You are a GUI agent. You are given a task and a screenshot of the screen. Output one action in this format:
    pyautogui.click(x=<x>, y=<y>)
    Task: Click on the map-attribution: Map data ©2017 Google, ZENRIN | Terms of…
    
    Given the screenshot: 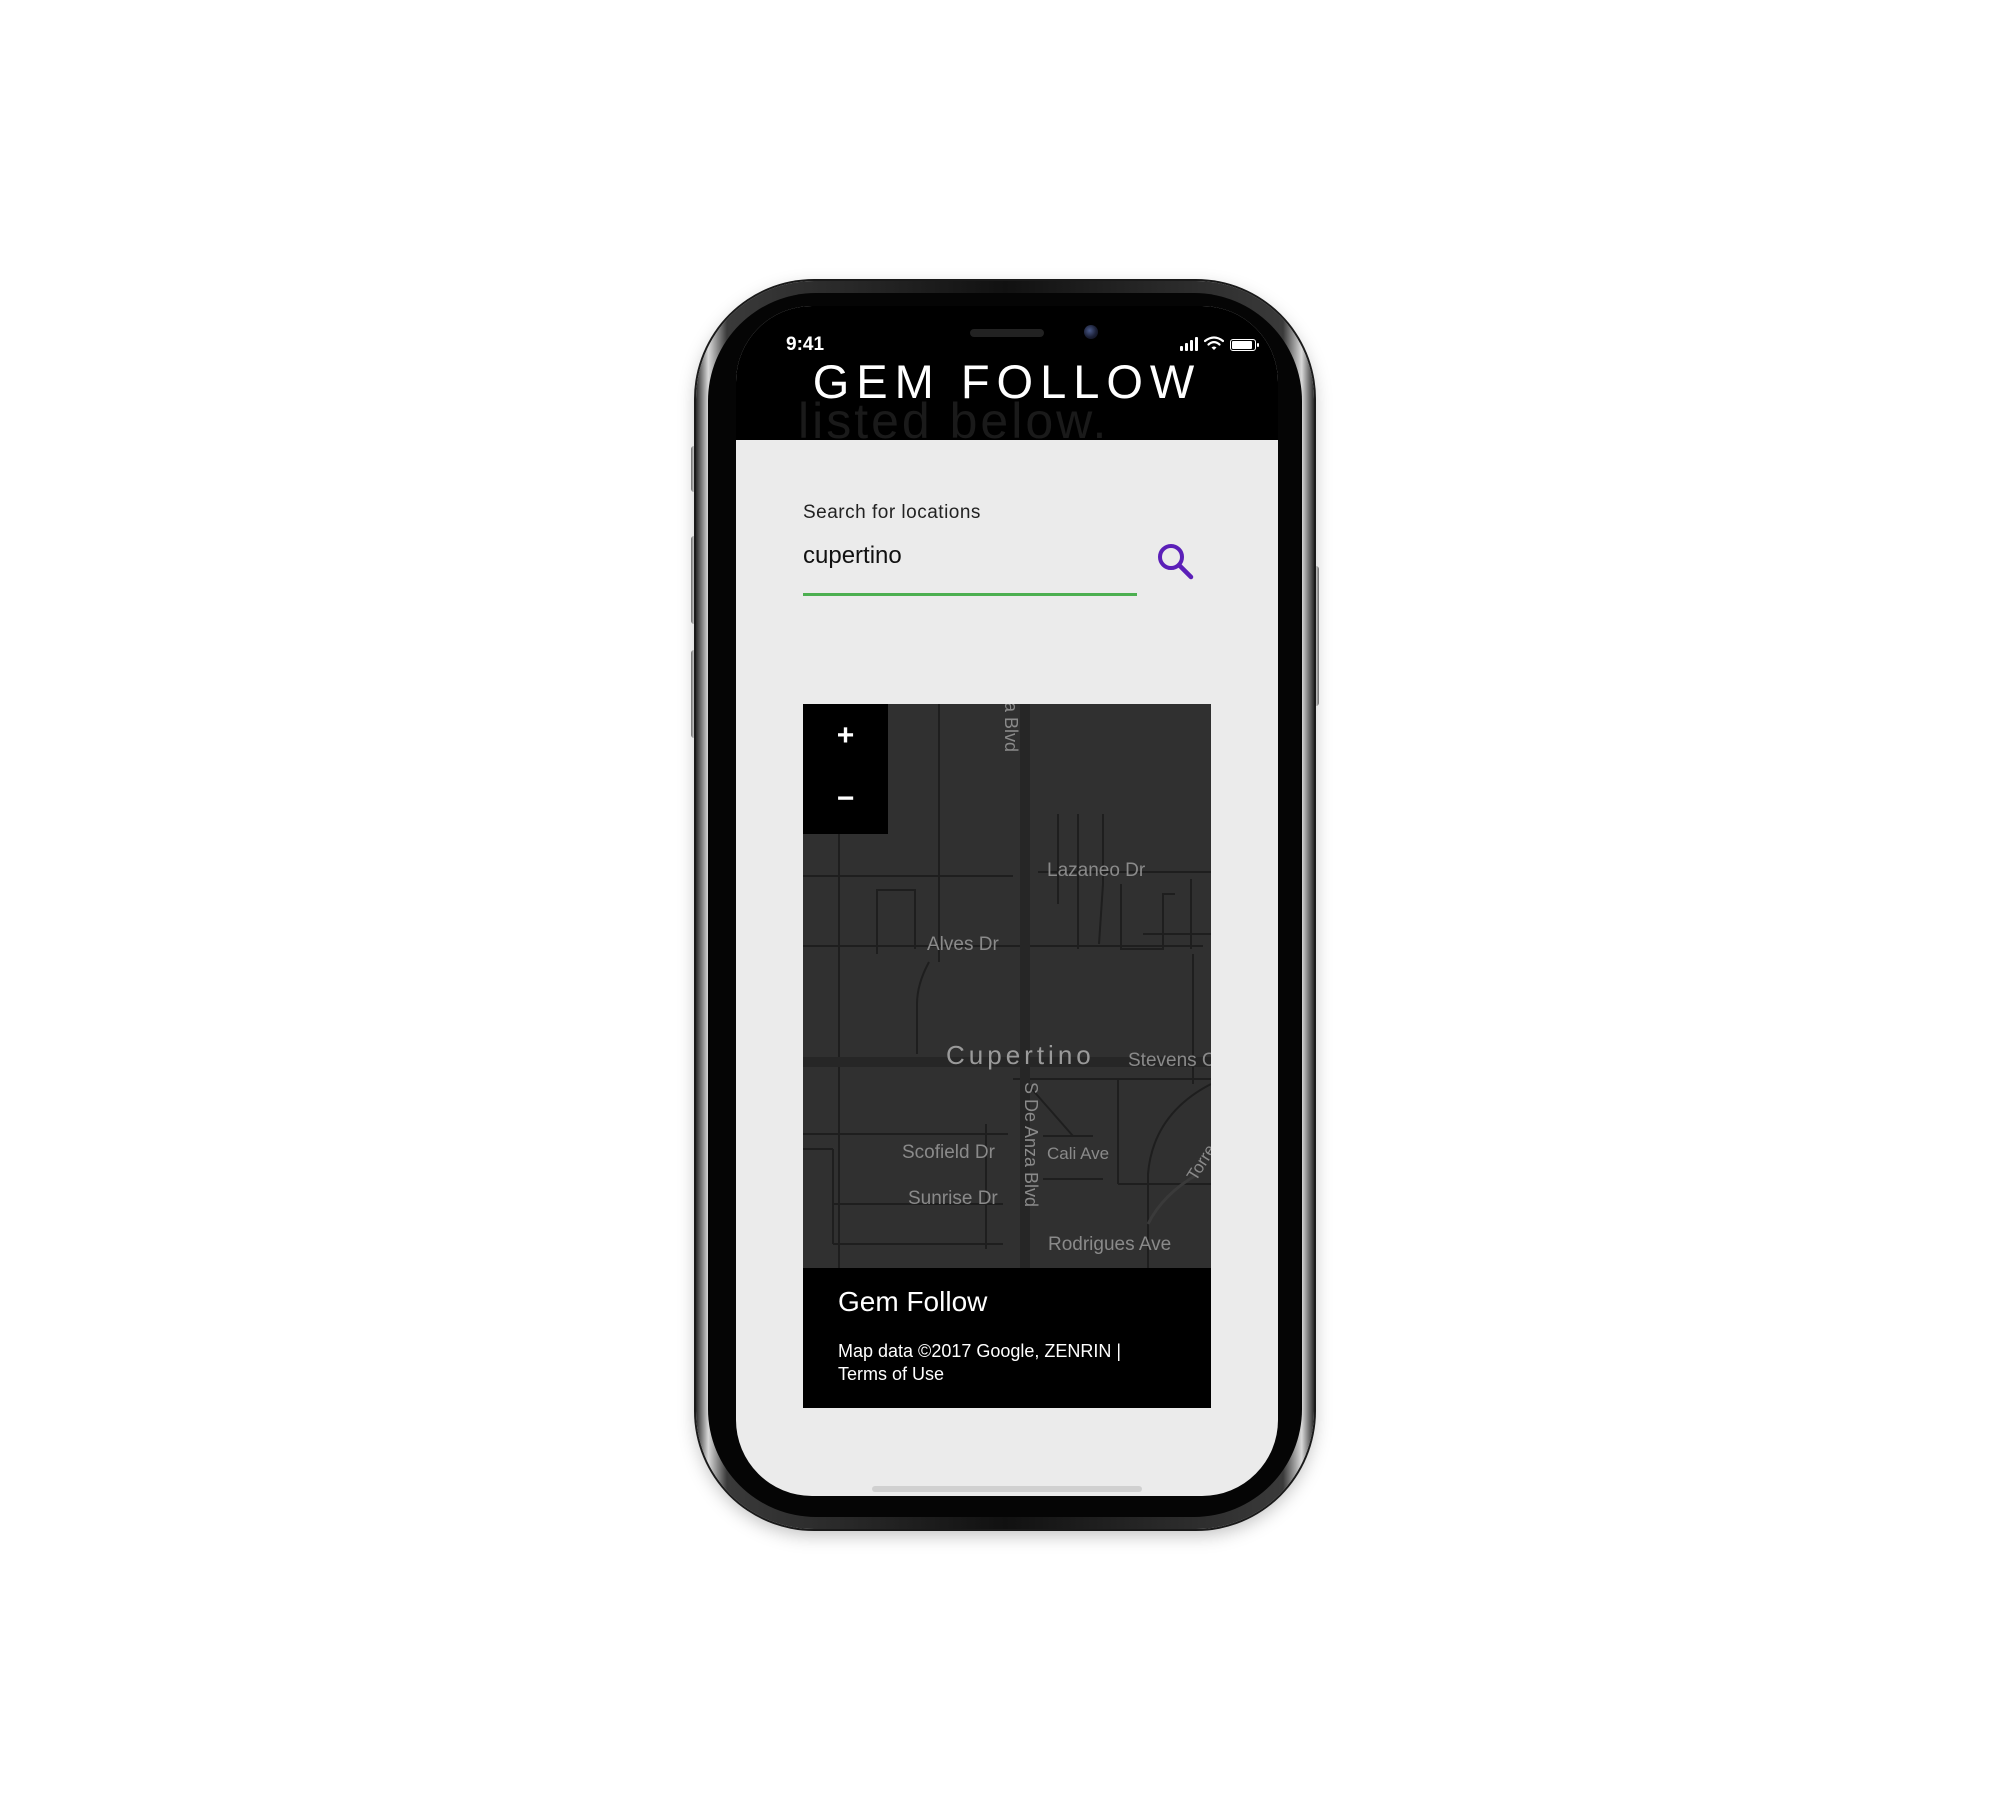 What is the action you would take?
    pyautogui.click(x=979, y=1363)
    